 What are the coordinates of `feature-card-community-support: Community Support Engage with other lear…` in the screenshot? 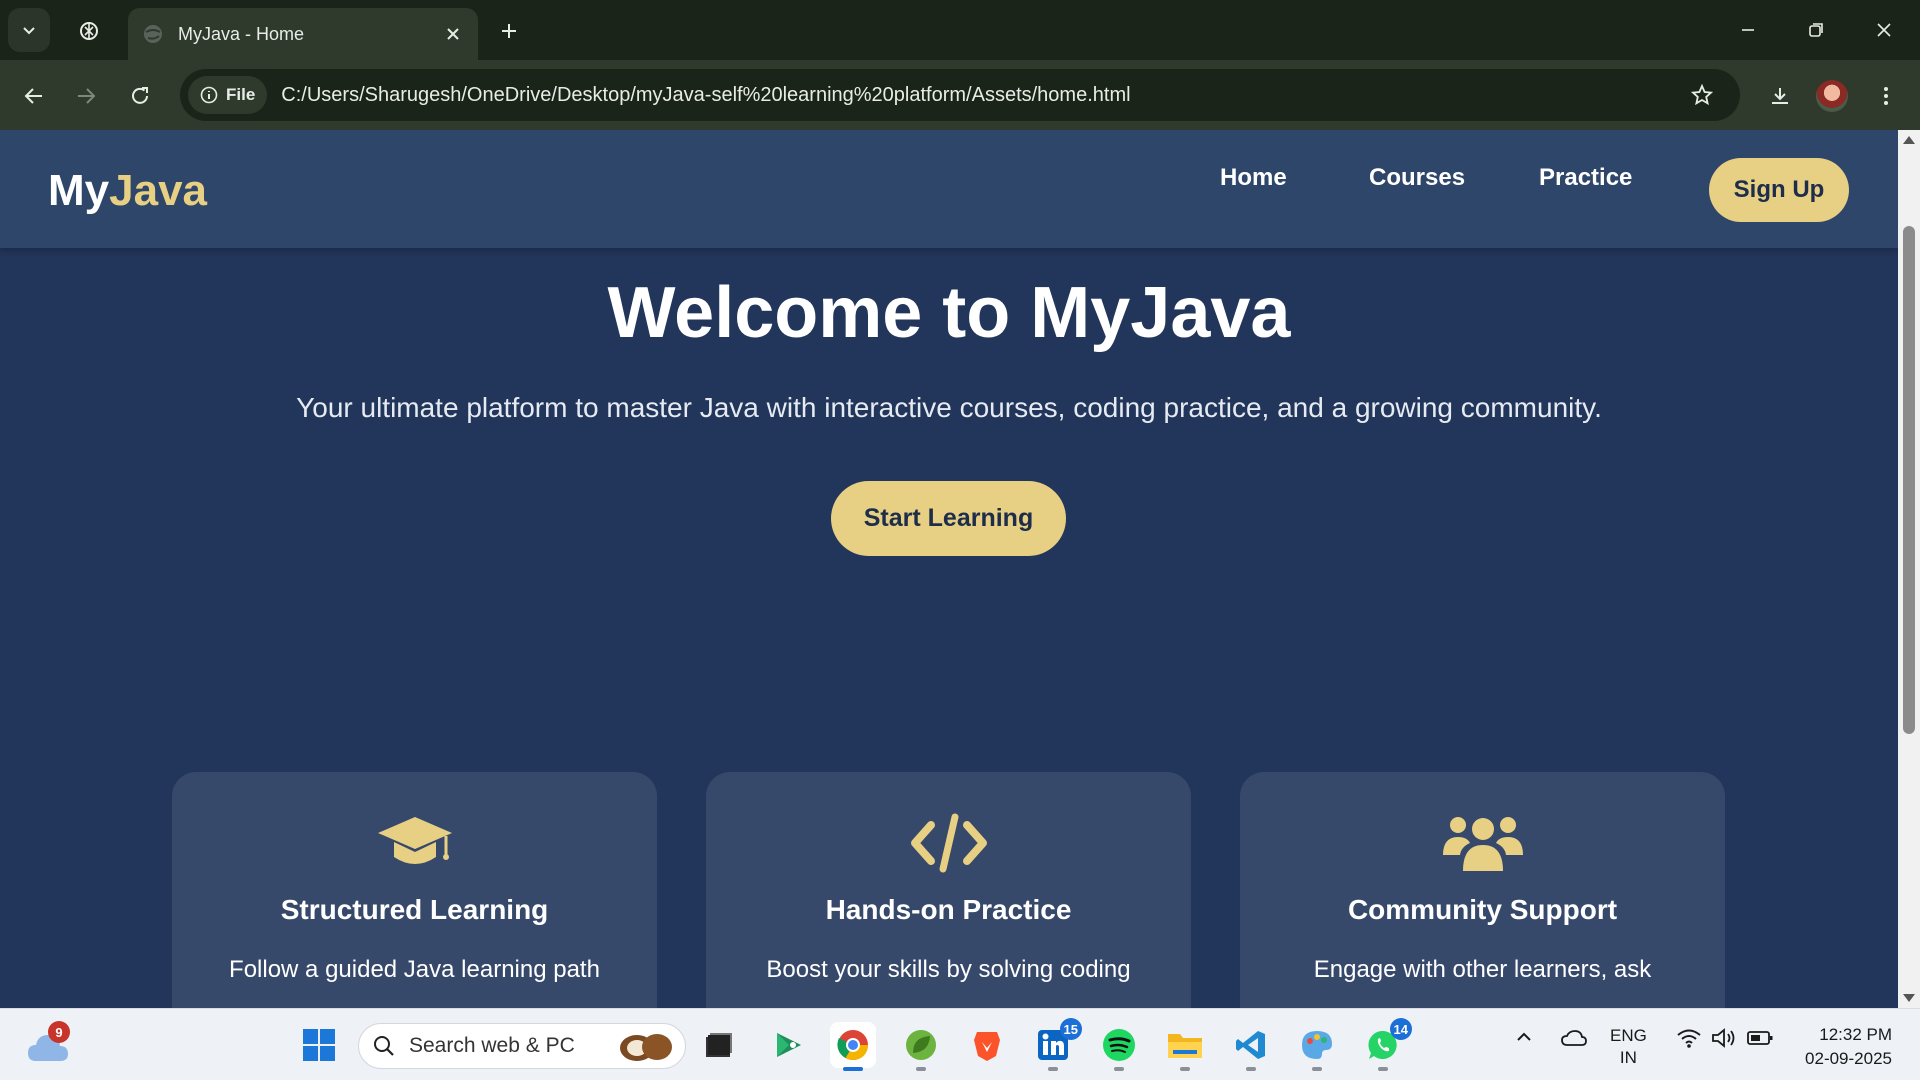 It's located at (1482, 890).